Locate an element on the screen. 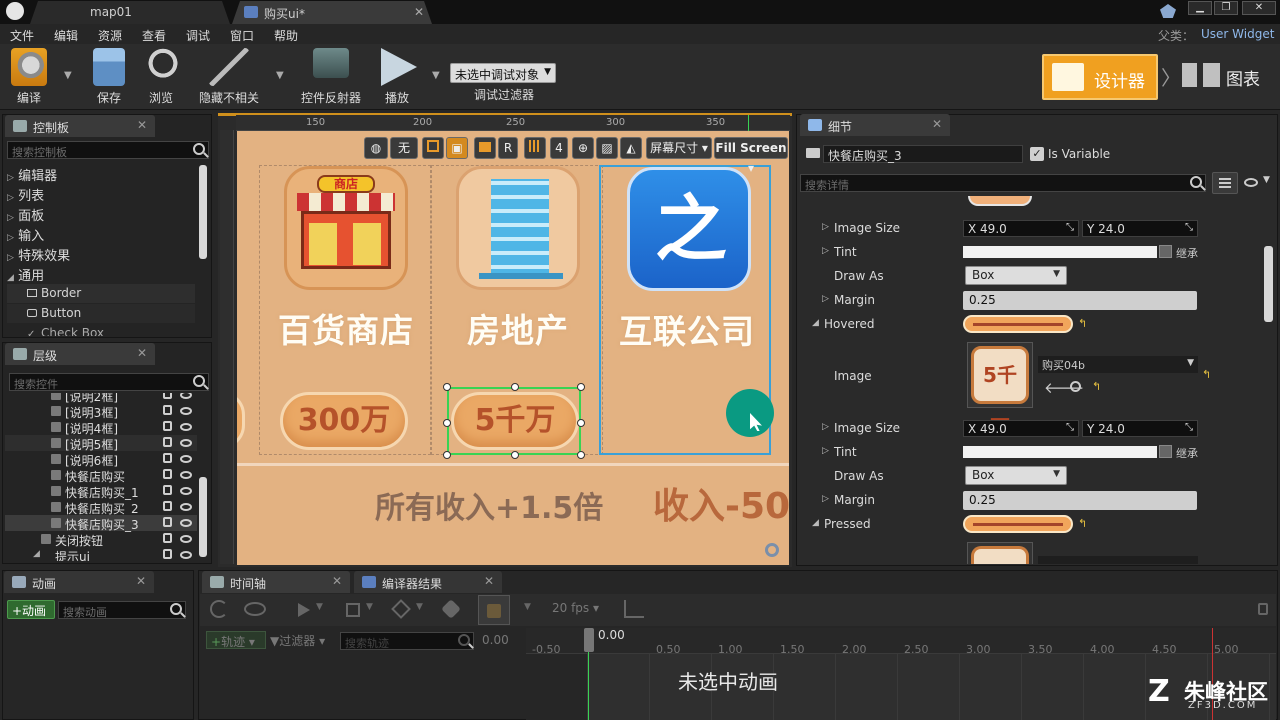  hide-unrelated-button: 隐藏不相关 is located at coordinates (229, 77).